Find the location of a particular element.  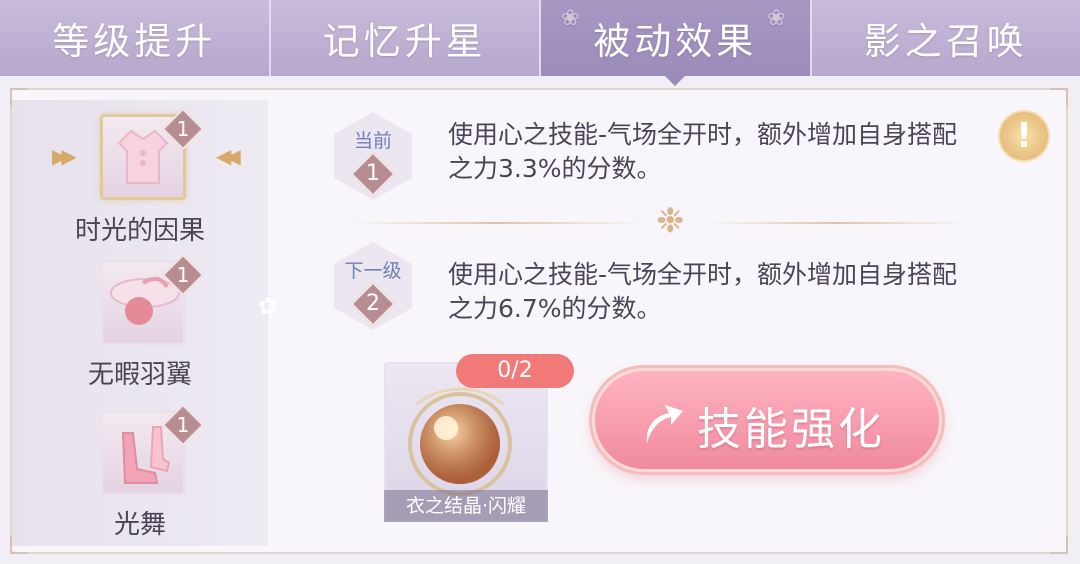

divider-left is located at coordinates (497, 223).